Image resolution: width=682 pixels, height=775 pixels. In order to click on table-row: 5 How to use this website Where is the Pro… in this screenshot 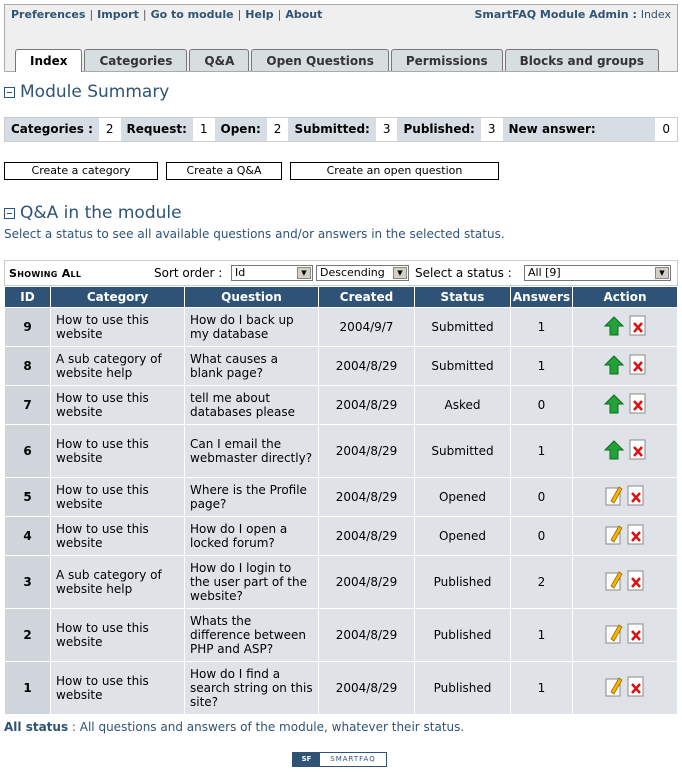, I will do `click(341, 497)`.